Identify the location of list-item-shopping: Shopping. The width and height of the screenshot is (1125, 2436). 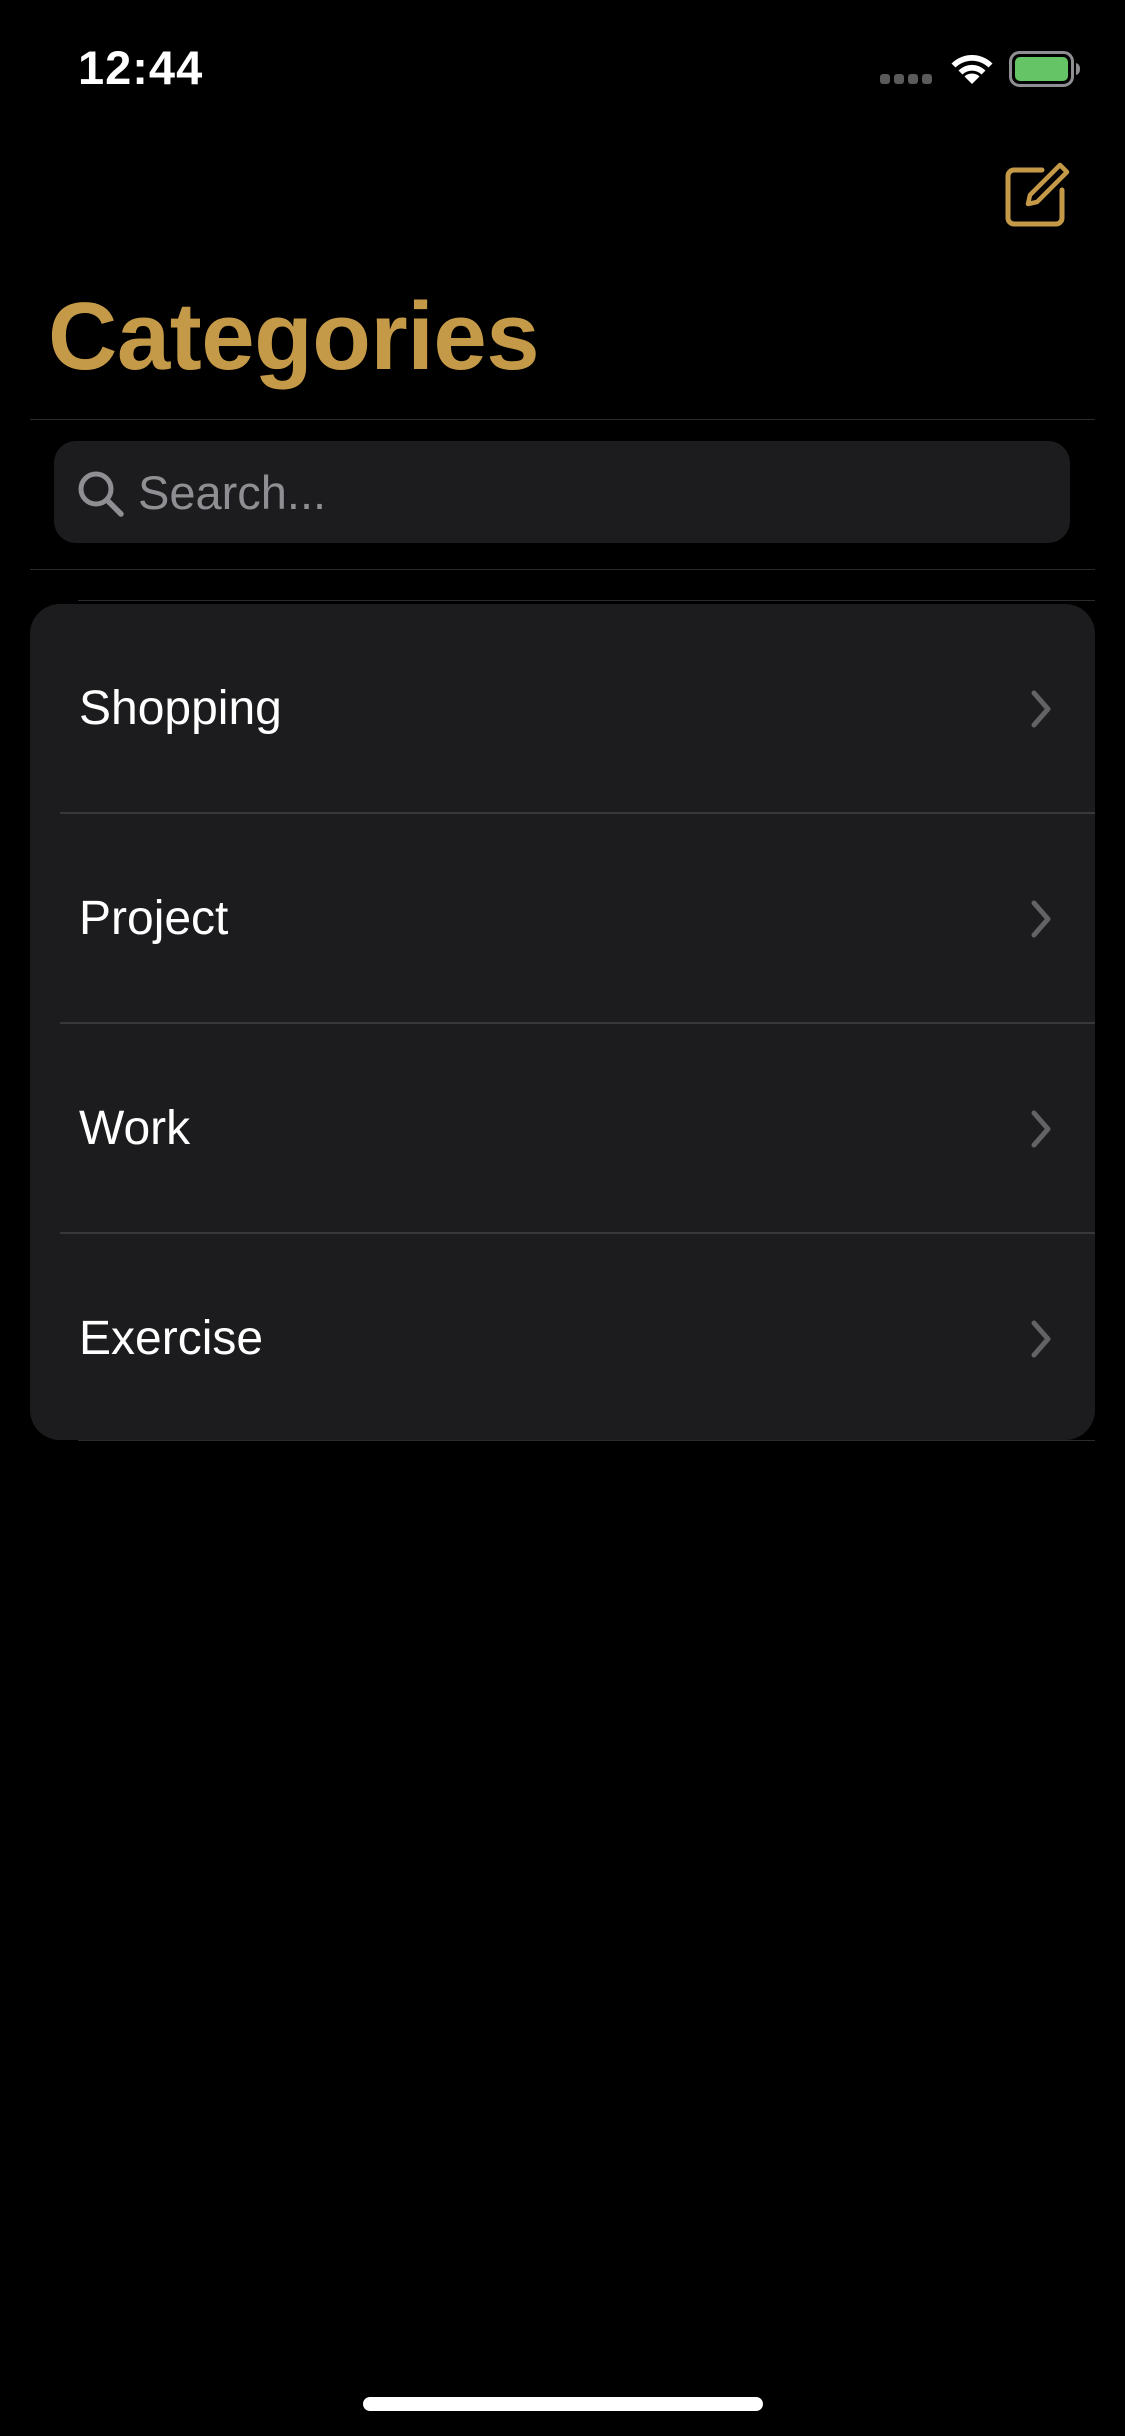
(562, 709).